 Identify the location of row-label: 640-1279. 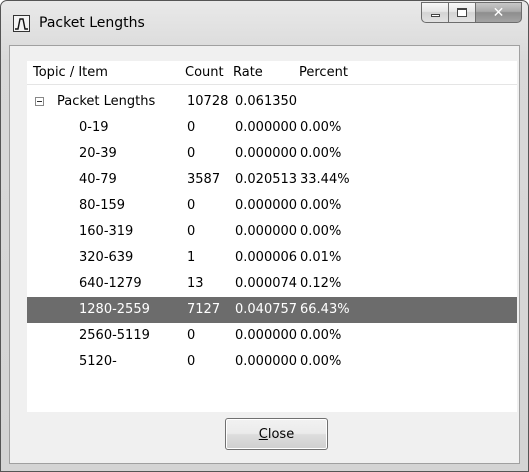
(110, 283).